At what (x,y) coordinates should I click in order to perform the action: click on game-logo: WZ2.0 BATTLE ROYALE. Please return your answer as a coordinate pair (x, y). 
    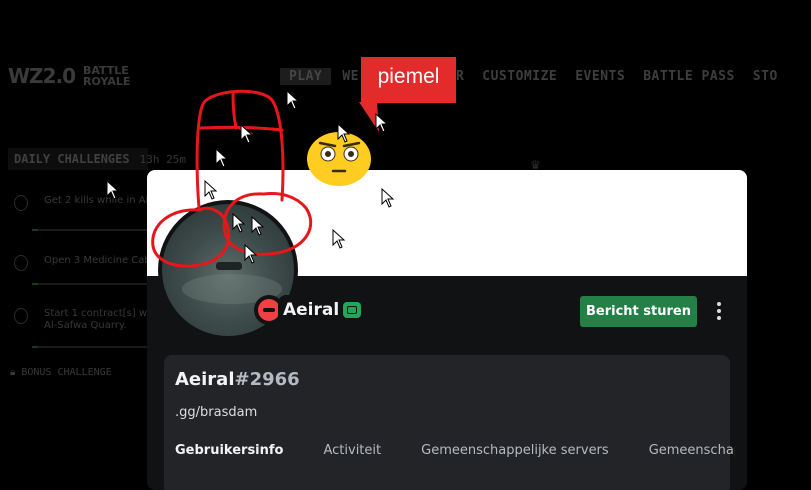
    Looking at the image, I should click on (90, 76).